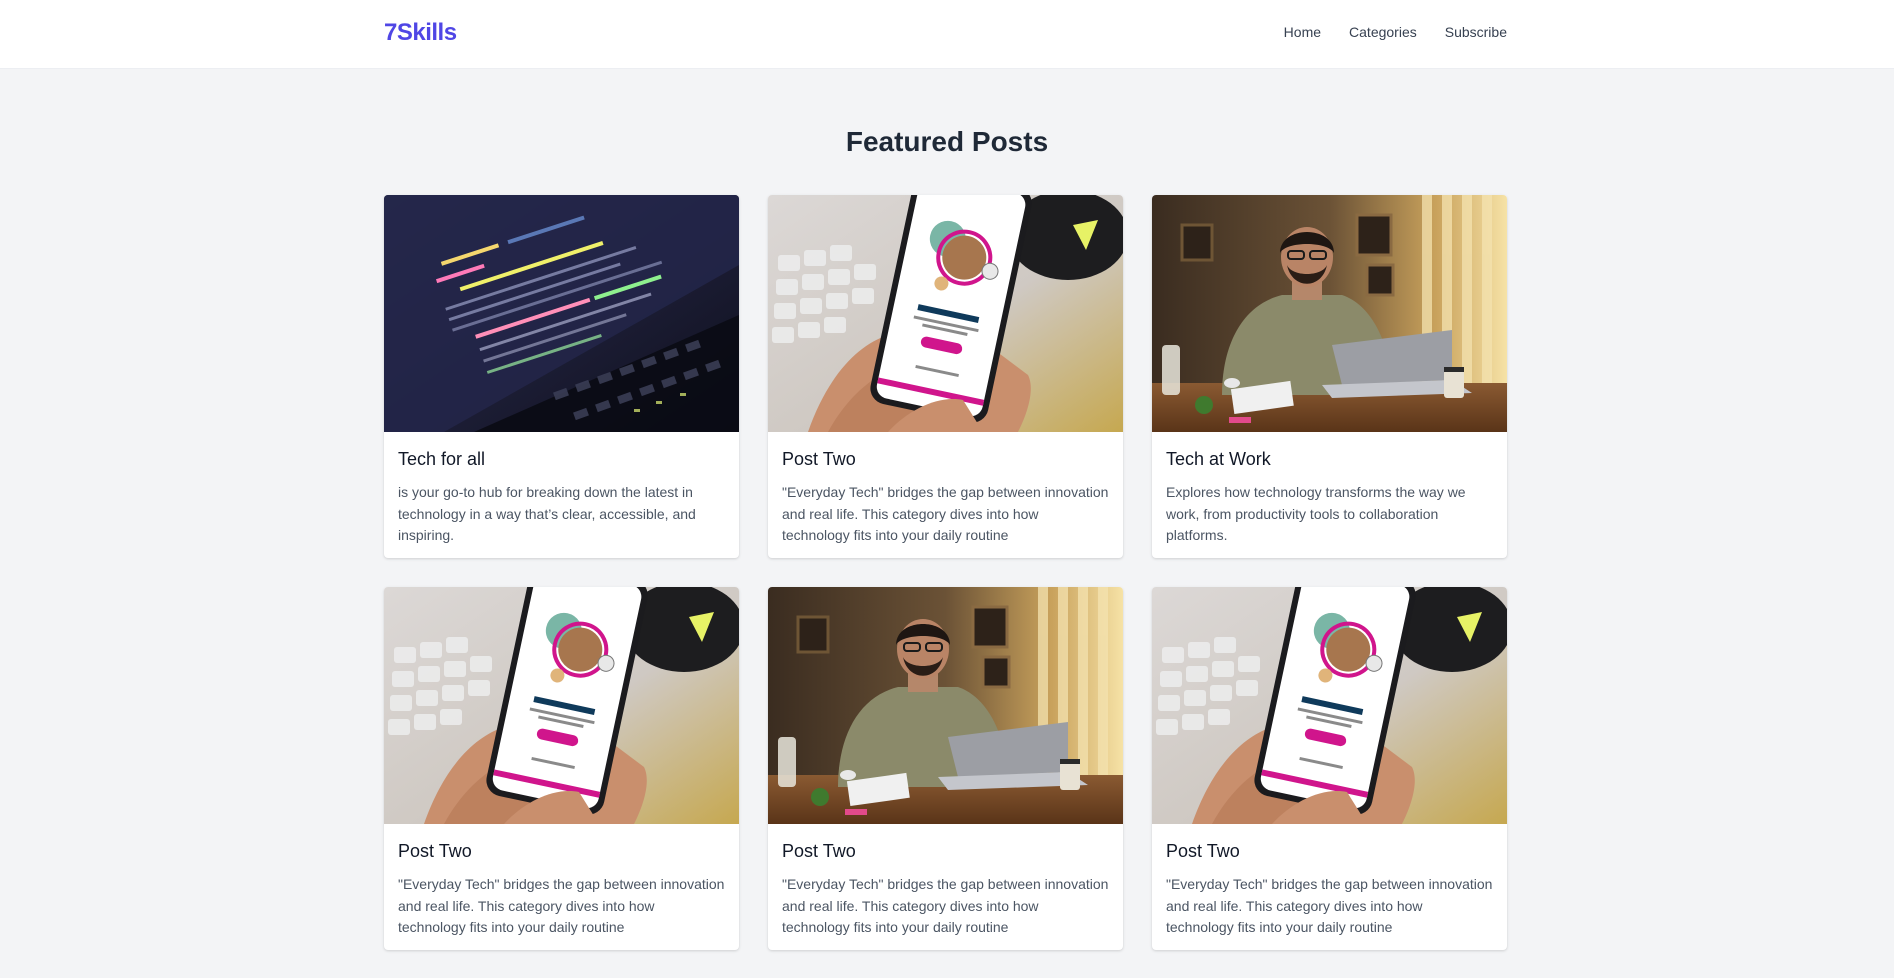 Image resolution: width=1894 pixels, height=978 pixels. I want to click on brand-logo-link: 7Skills, so click(420, 33).